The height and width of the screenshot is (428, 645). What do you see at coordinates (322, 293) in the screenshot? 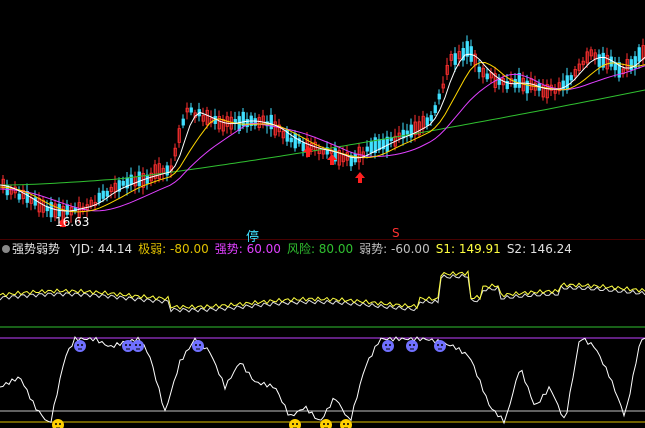
I see `s2-line` at bounding box center [322, 293].